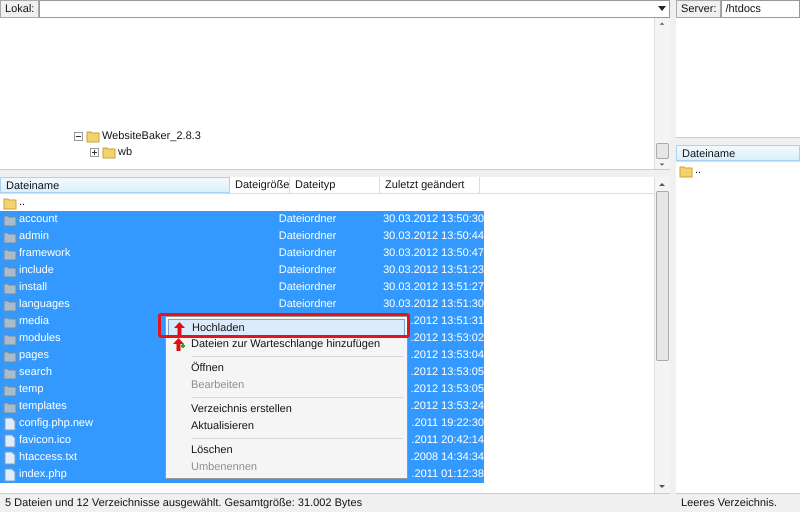 This screenshot has width=800, height=512. I want to click on file-name: search, so click(35, 372).